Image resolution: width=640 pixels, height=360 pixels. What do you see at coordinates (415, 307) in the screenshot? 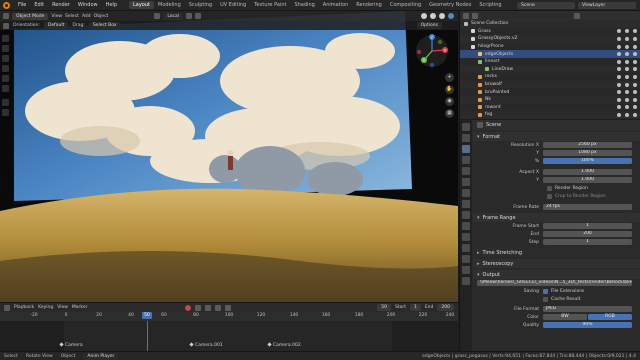
I see `start-frame-field: 1` at bounding box center [415, 307].